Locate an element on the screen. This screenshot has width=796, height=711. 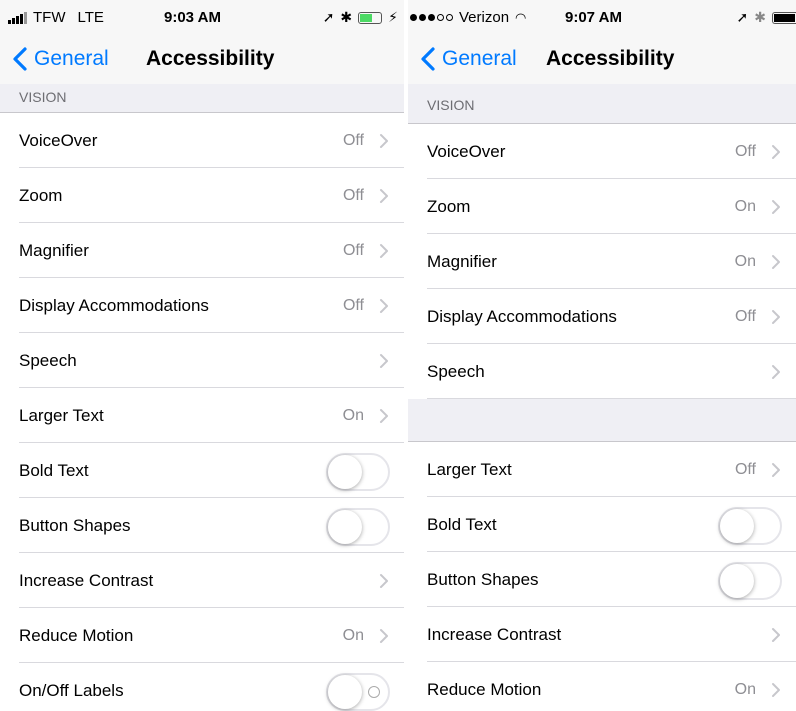
row-label: Display Accommodations is located at coordinates (522, 316).